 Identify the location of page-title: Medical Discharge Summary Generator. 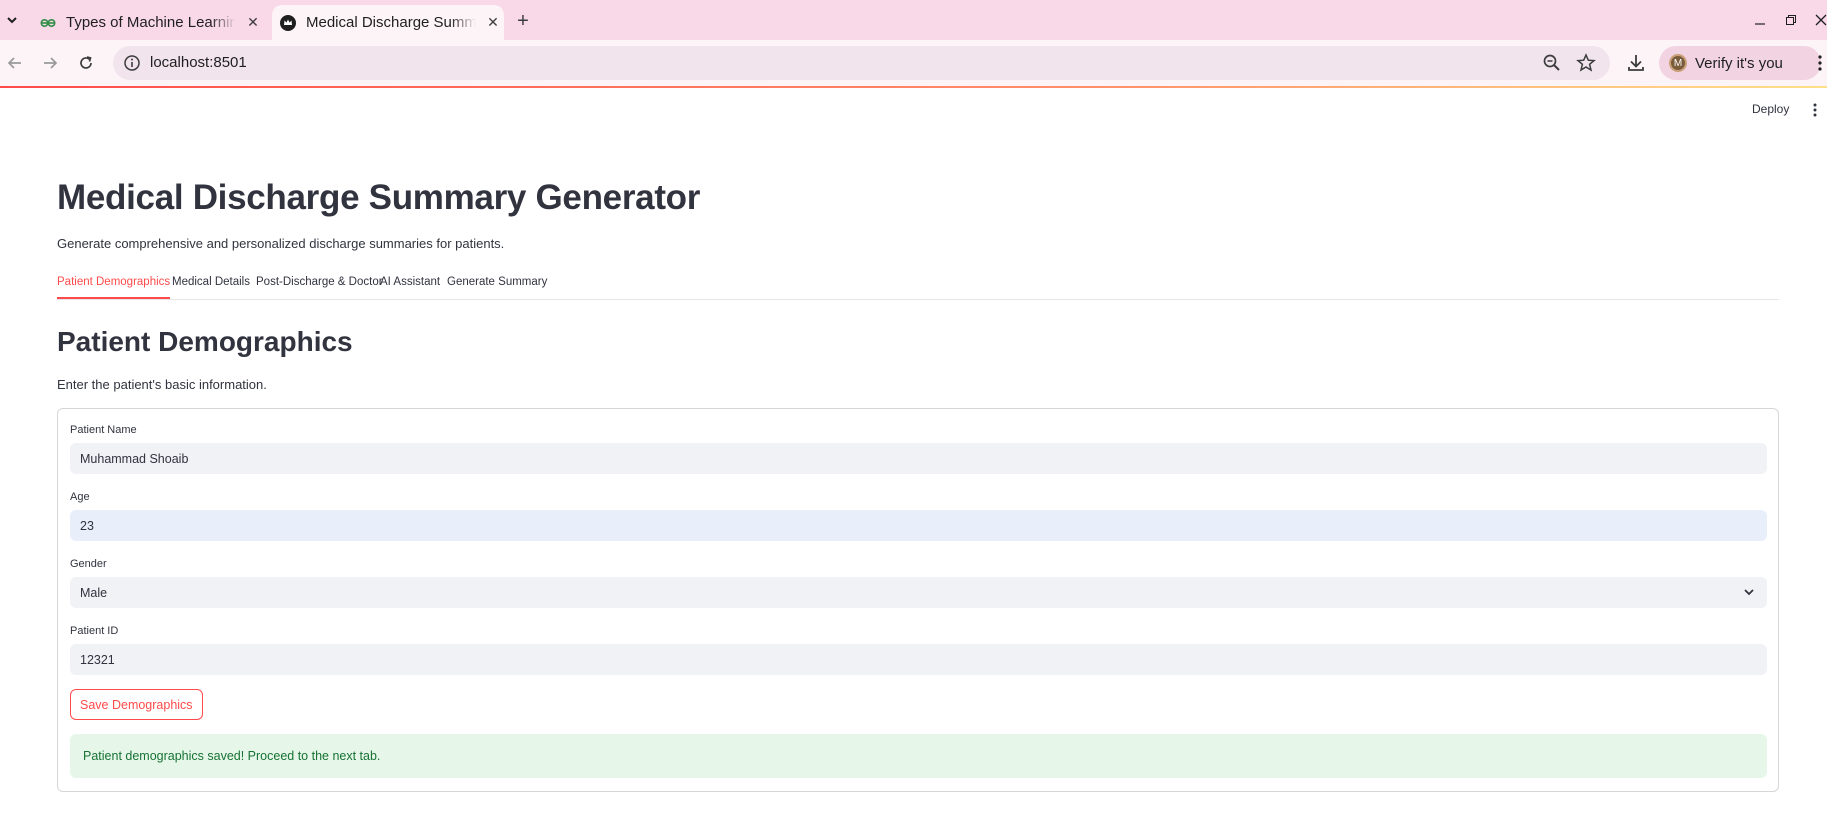
(379, 197).